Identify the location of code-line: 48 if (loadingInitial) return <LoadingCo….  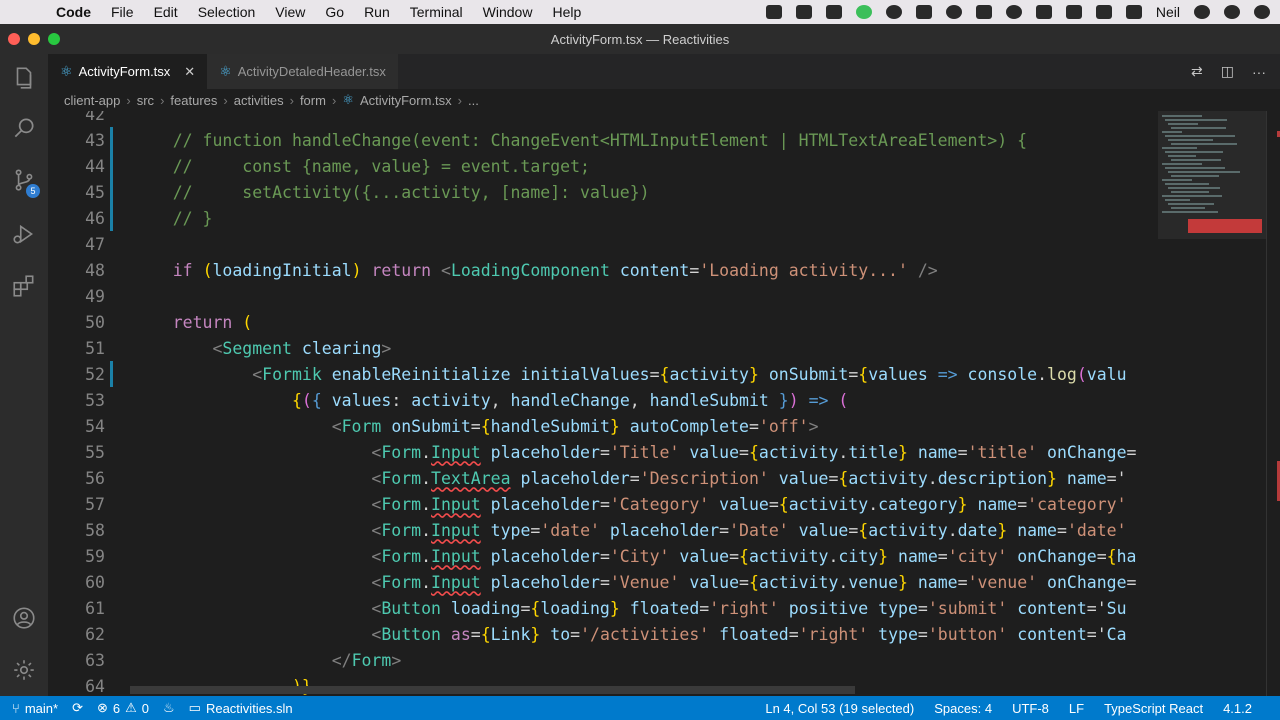
(603, 270).